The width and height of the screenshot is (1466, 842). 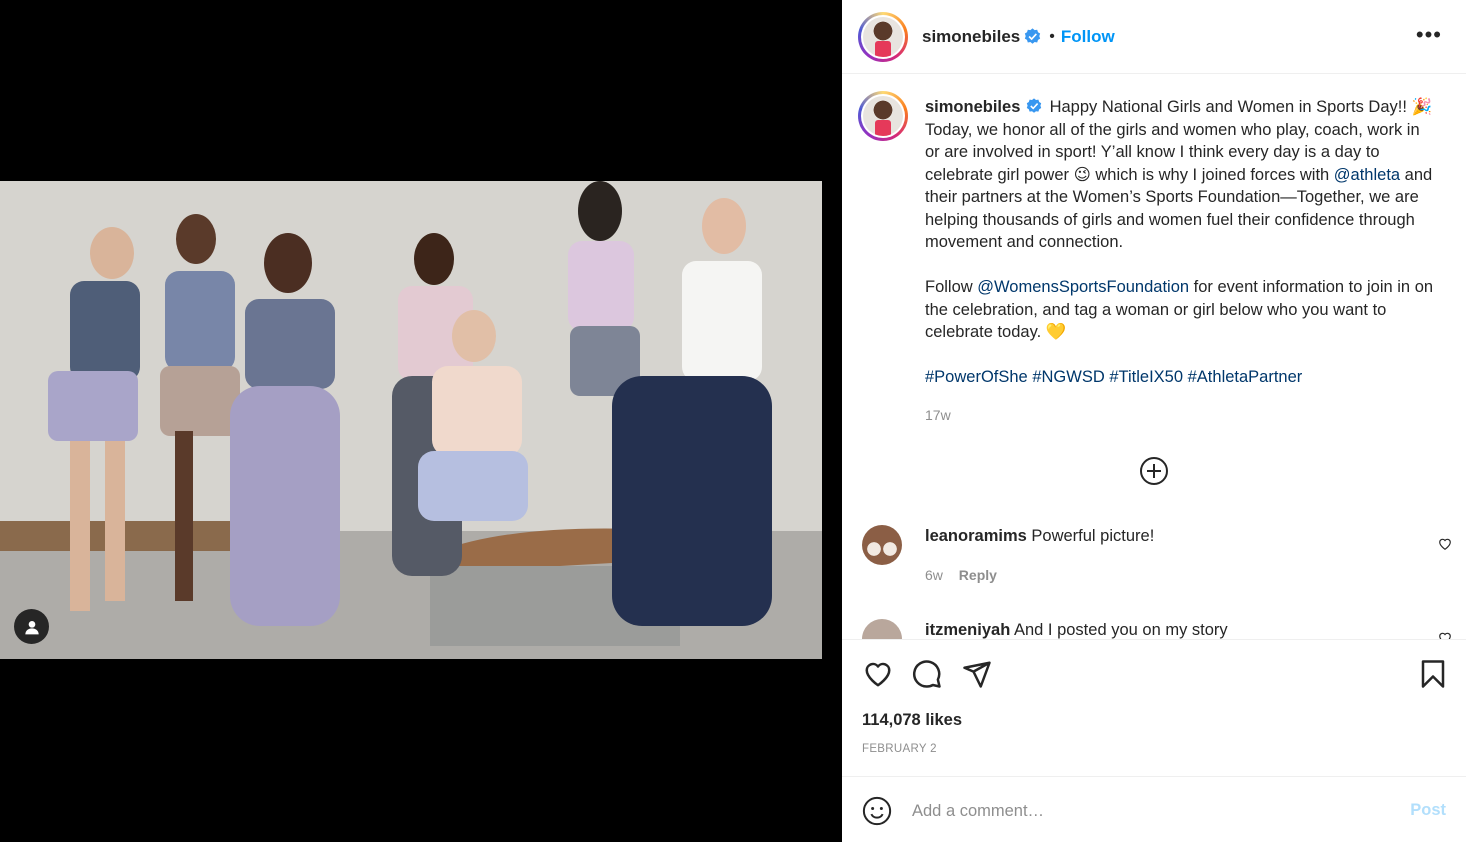 I want to click on like-heart-icon, so click(x=878, y=674).